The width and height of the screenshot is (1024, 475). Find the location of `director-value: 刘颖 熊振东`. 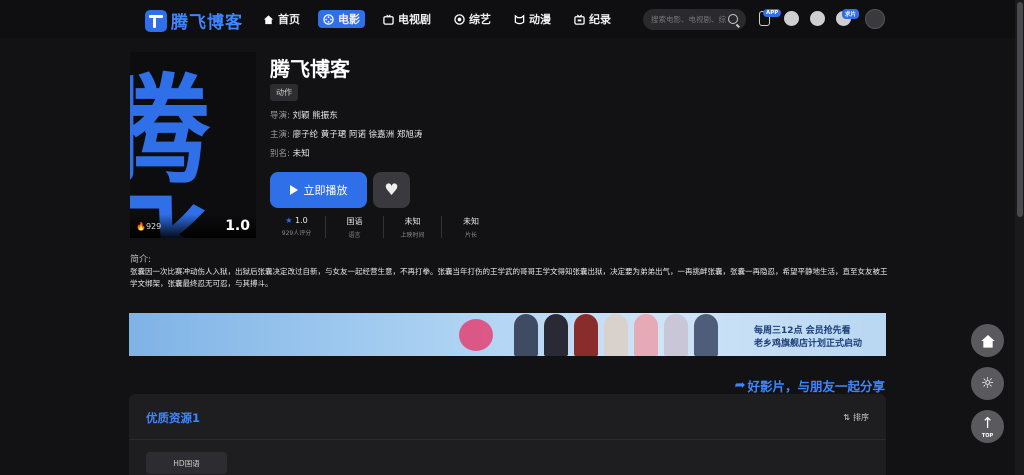

director-value: 刘颖 熊振东 is located at coordinates (315, 116).